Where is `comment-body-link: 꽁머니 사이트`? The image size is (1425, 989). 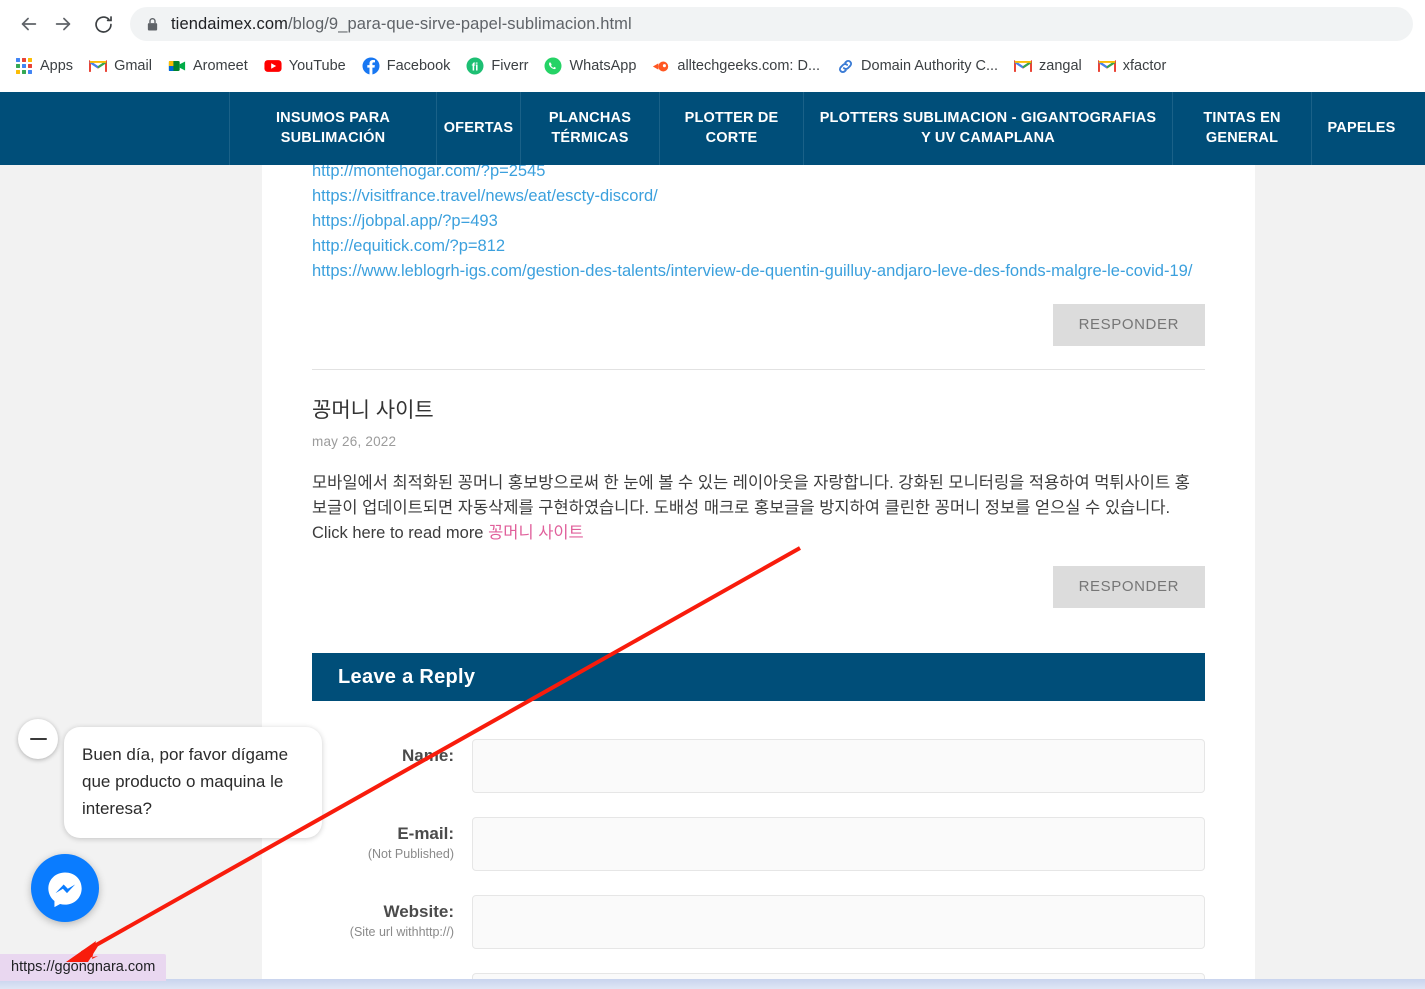
comment-body-link: 꽁머니 사이트 is located at coordinates (536, 533).